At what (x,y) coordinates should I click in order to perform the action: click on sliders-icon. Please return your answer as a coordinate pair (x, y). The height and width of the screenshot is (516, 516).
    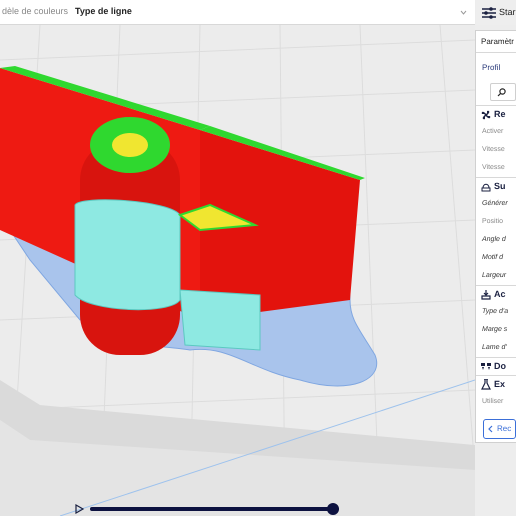
    Looking at the image, I should click on (489, 12).